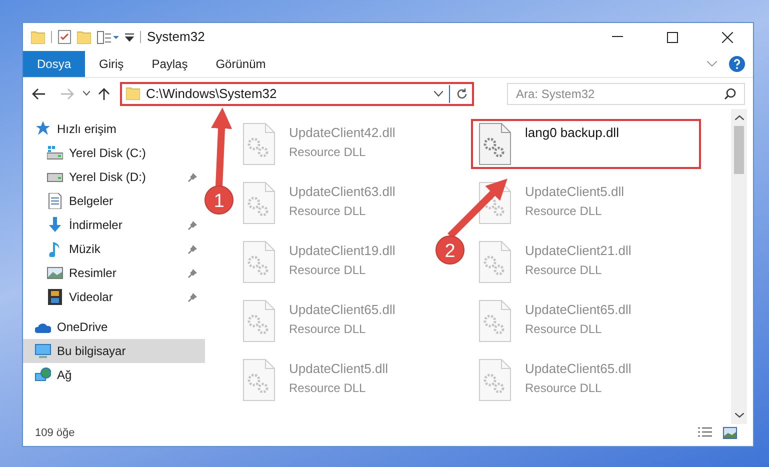 This screenshot has height=467, width=769. I want to click on sidebar-label: Yerel Disk (D:), so click(108, 177).